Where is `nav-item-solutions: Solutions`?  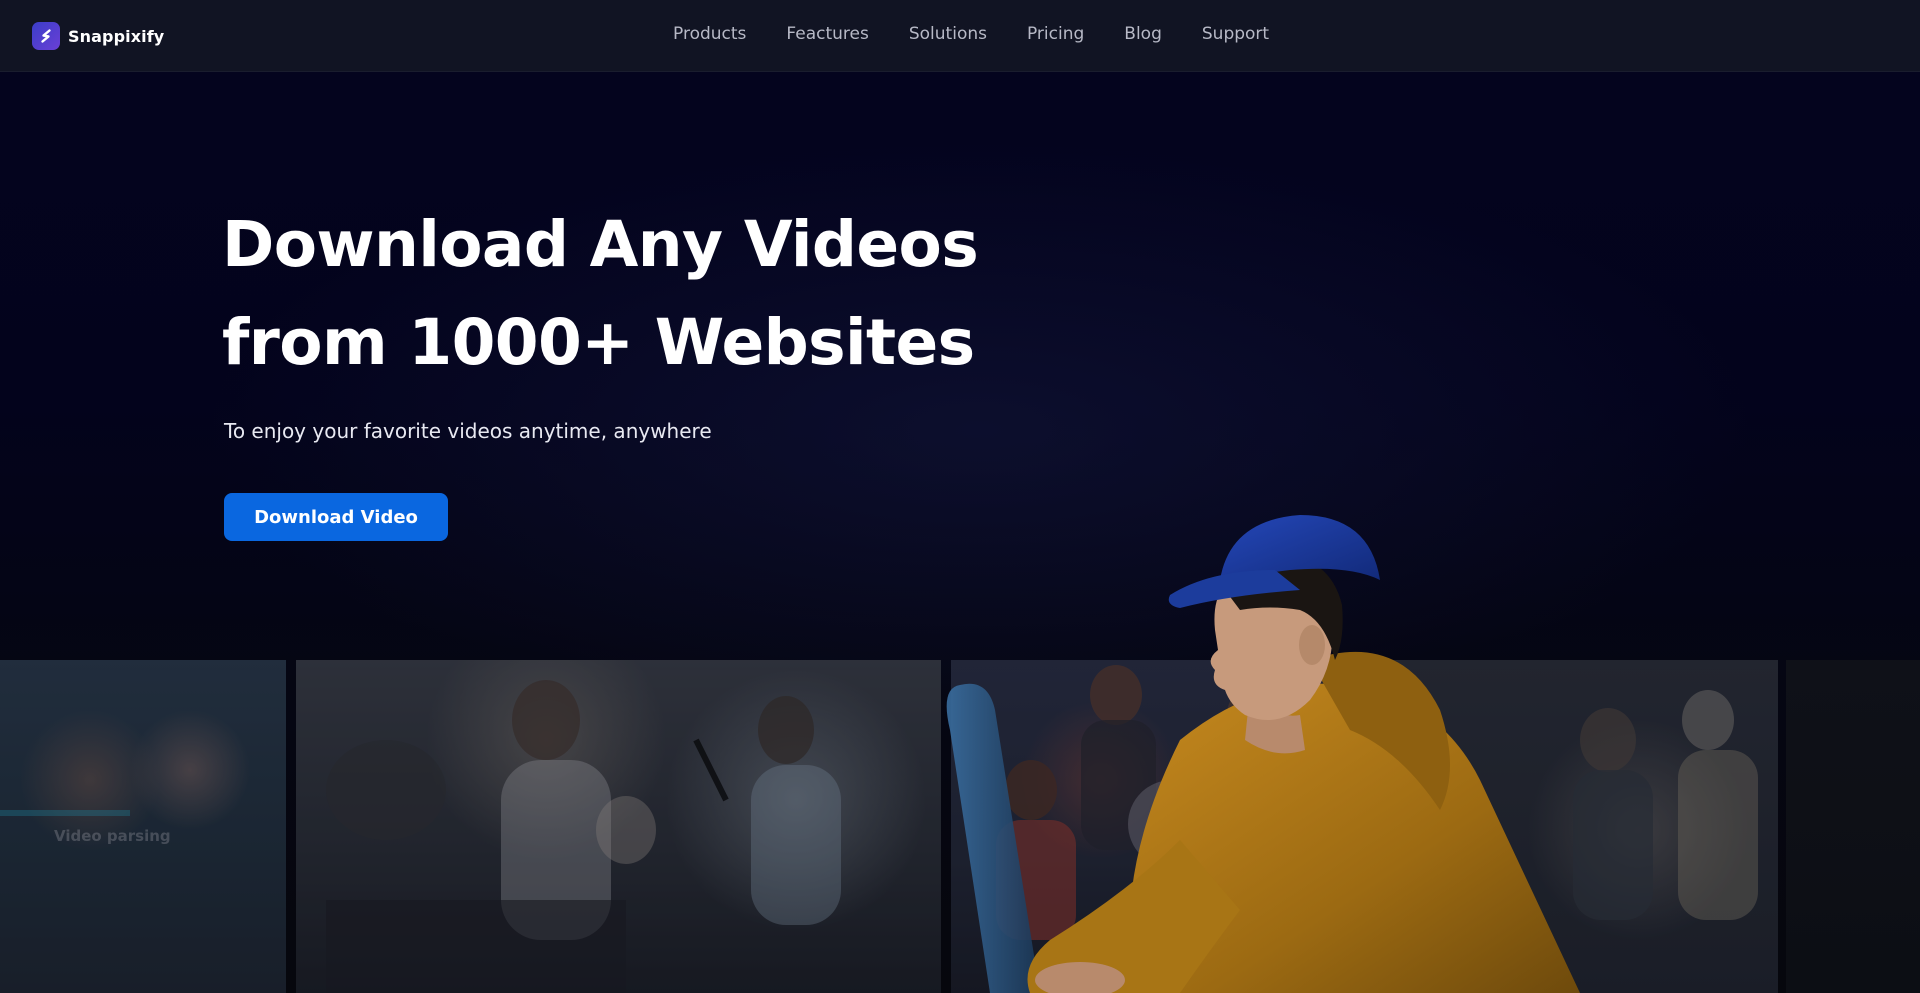 nav-item-solutions: Solutions is located at coordinates (948, 34).